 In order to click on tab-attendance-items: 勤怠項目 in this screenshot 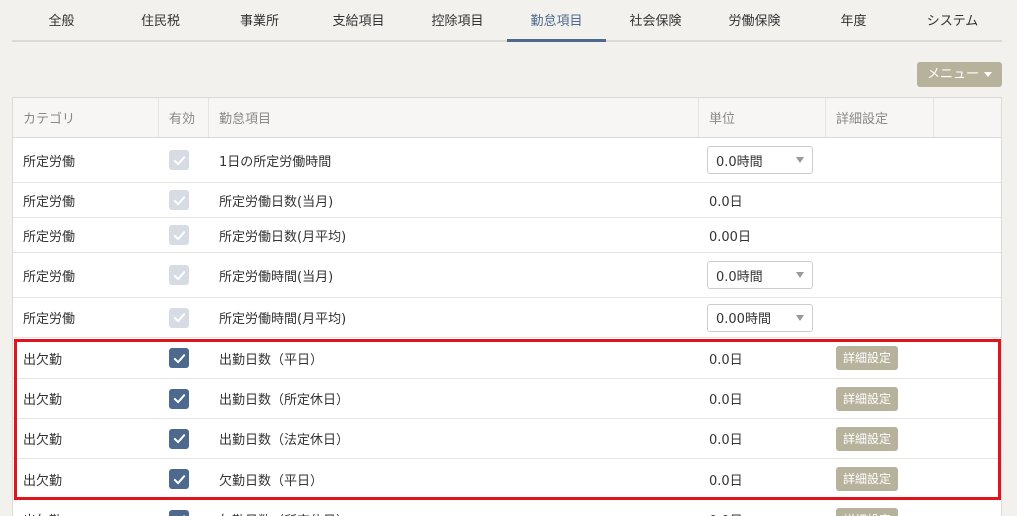, I will do `click(556, 21)`.